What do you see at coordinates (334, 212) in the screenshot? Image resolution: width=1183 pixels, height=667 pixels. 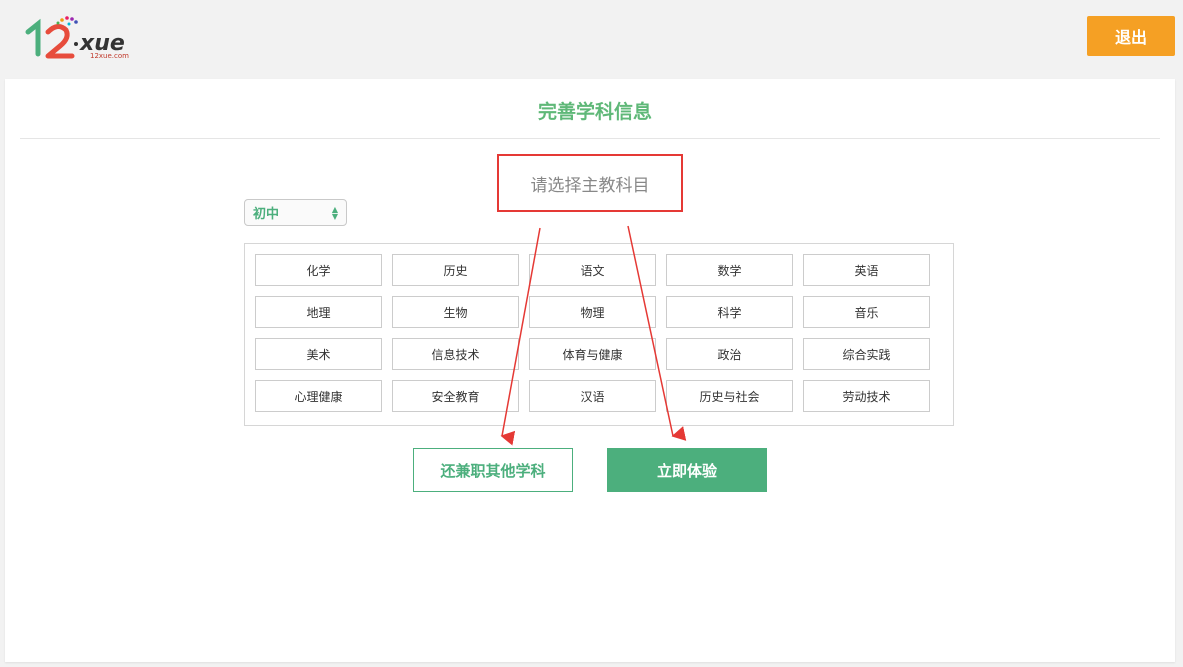 I see `select-updown-icon: ▲ ▼` at bounding box center [334, 212].